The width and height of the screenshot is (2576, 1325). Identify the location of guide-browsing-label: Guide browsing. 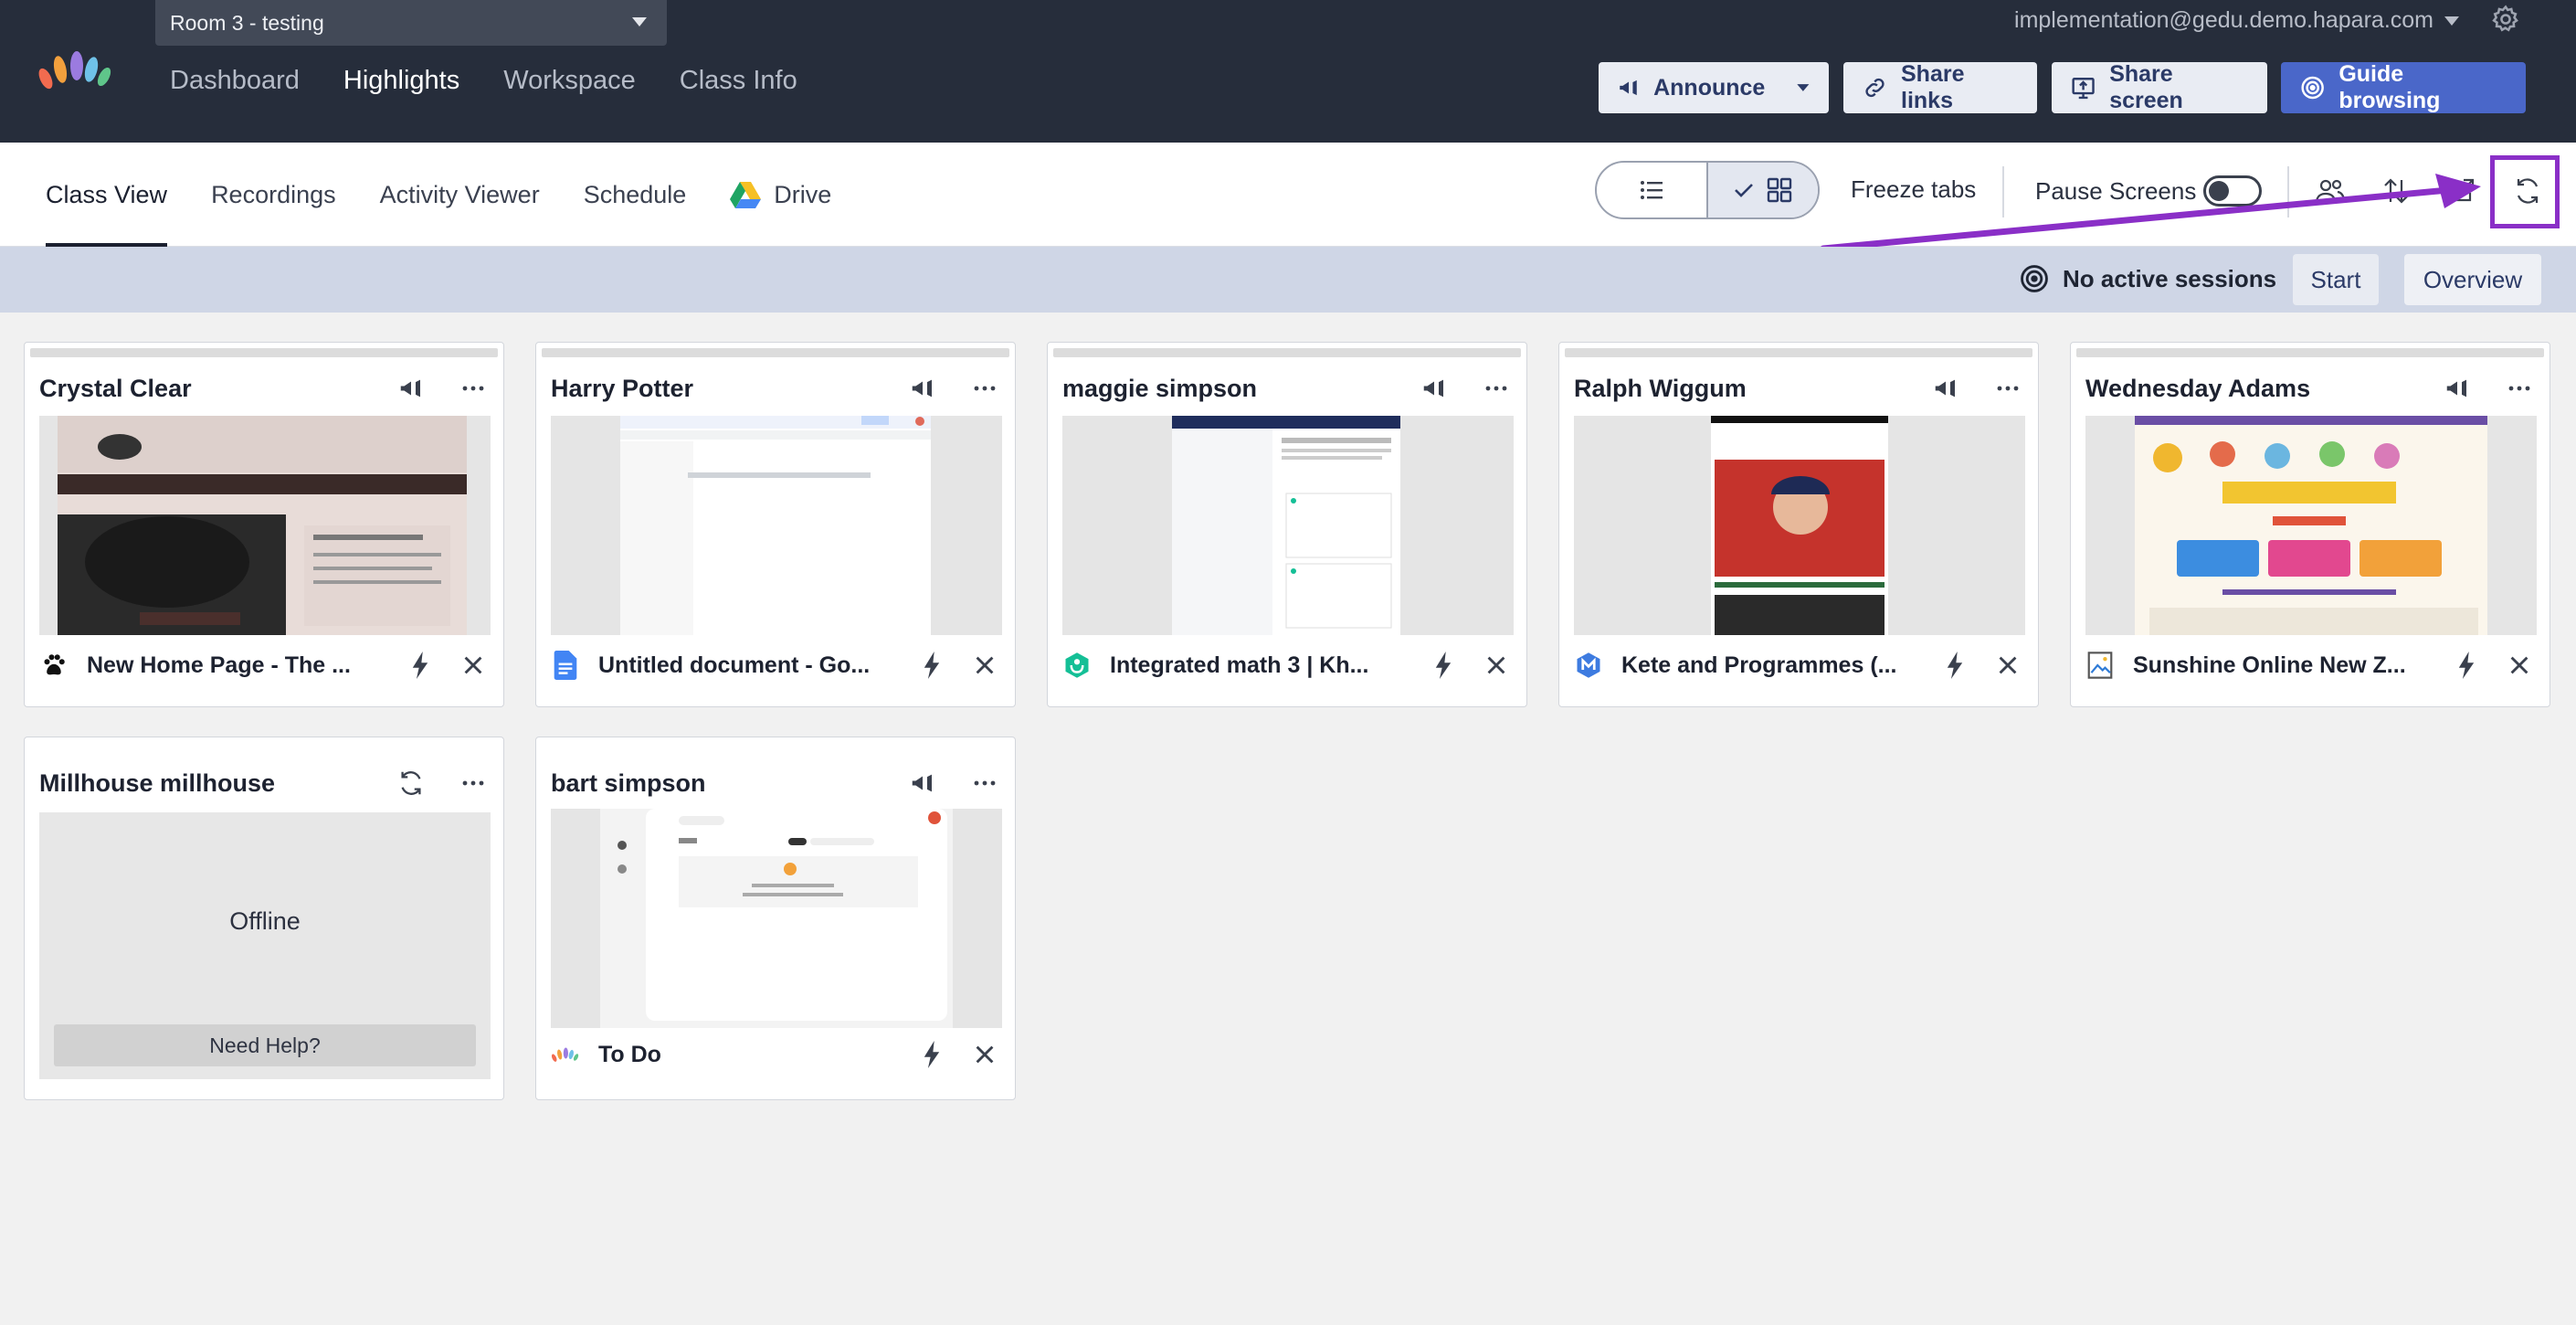
(2389, 87).